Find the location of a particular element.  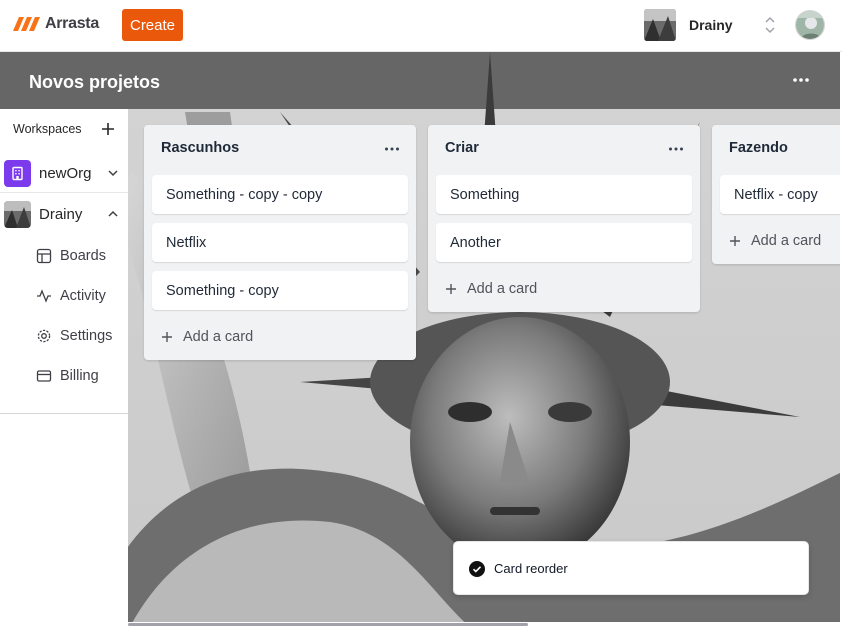

sidebar-org-label: newOrg is located at coordinates (65, 173).